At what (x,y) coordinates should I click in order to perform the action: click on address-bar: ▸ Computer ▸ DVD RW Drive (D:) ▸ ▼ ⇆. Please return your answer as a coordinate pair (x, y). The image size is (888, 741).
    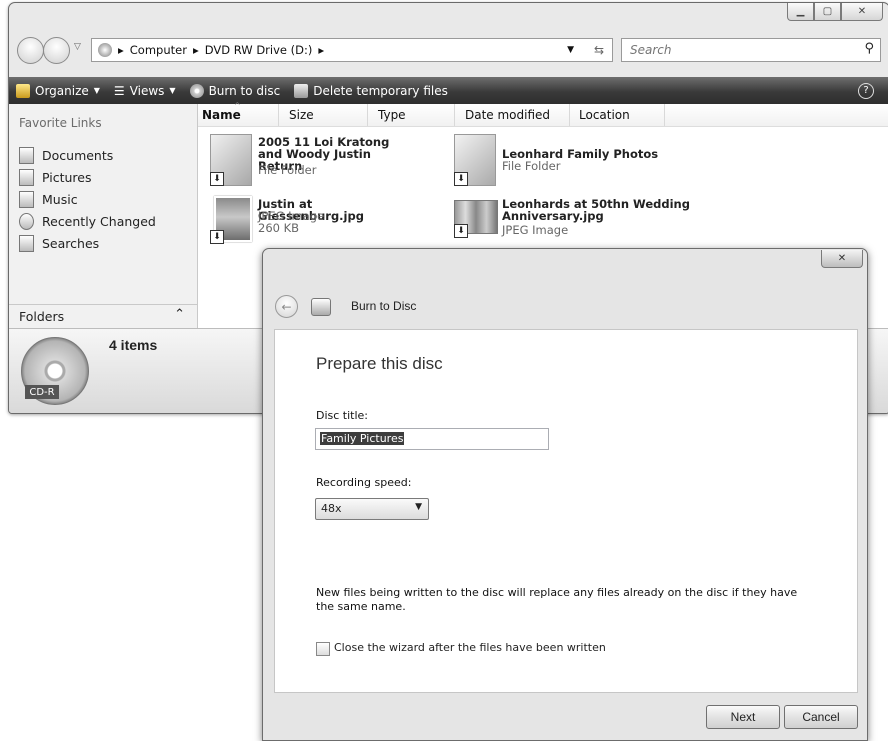
    Looking at the image, I should click on (352, 50).